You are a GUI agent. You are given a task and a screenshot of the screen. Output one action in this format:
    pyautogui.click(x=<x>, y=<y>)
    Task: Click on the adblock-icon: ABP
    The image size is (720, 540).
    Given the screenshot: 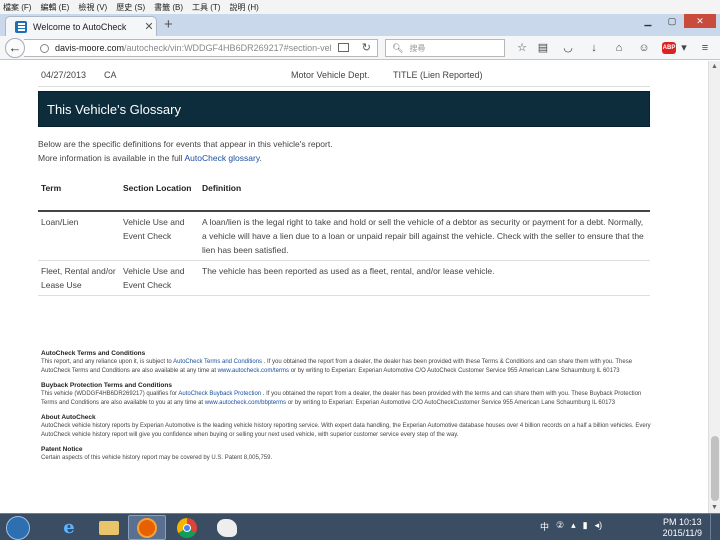 What is the action you would take?
    pyautogui.click(x=669, y=48)
    